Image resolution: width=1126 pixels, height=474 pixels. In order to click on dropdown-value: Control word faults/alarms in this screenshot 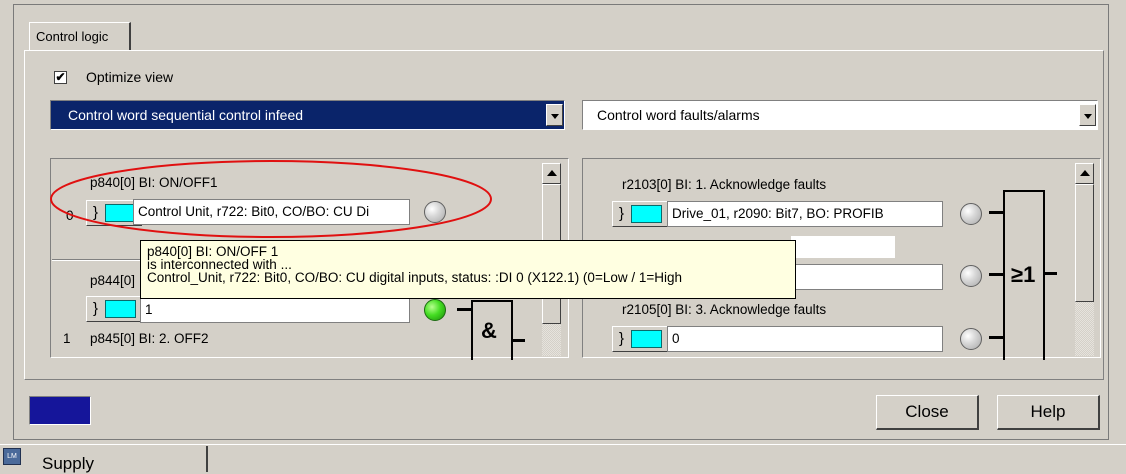, I will do `click(678, 115)`.